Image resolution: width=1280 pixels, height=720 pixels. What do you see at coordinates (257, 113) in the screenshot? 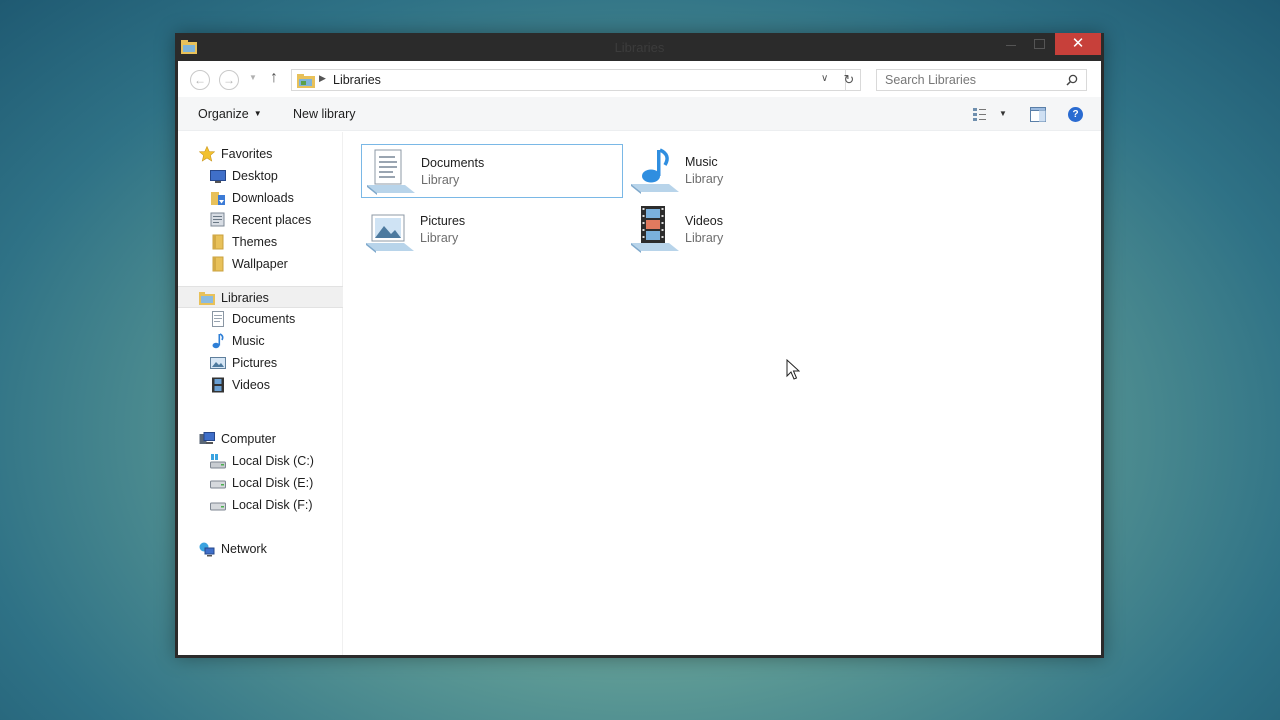
I see `chevron-down-icon: ▼` at bounding box center [257, 113].